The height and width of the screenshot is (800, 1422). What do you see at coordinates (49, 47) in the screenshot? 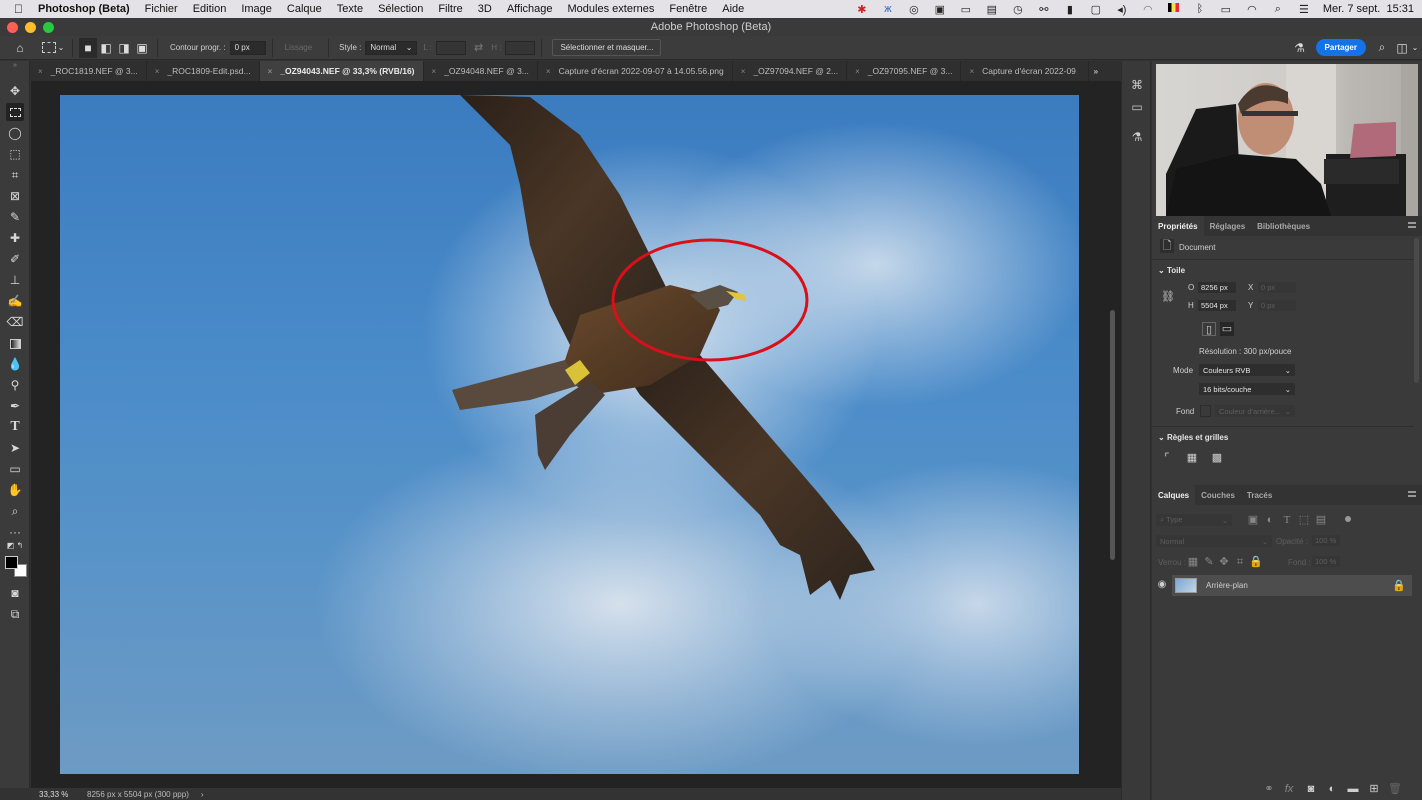
I see `marquee-preset-icon` at bounding box center [49, 47].